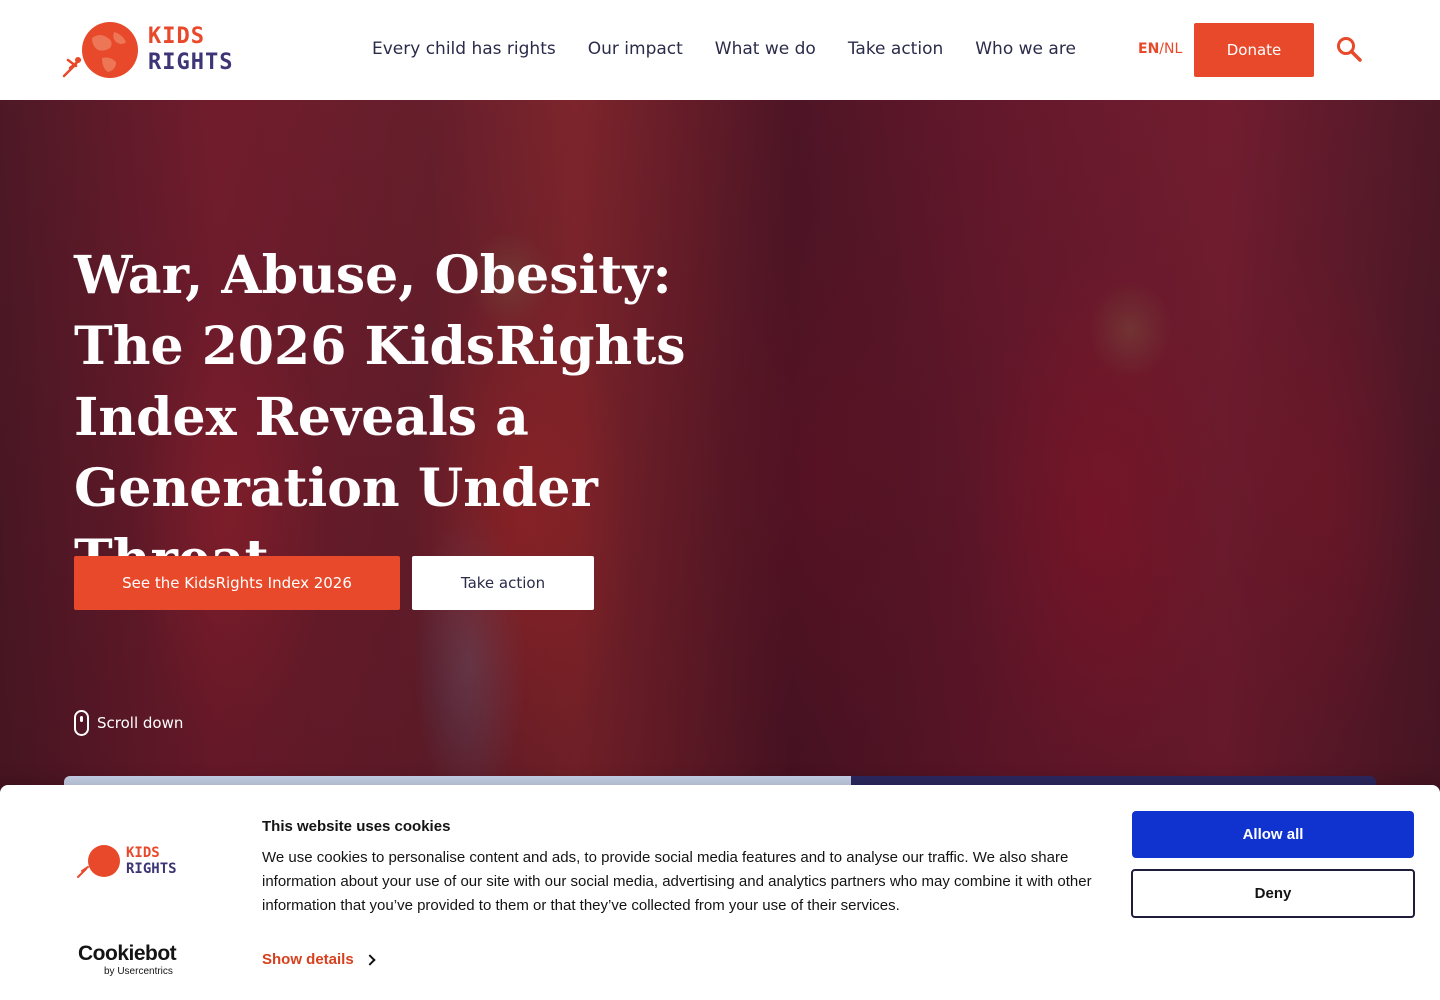 The height and width of the screenshot is (1000, 1440). What do you see at coordinates (765, 49) in the screenshot?
I see `nav-what-we-do: What we do` at bounding box center [765, 49].